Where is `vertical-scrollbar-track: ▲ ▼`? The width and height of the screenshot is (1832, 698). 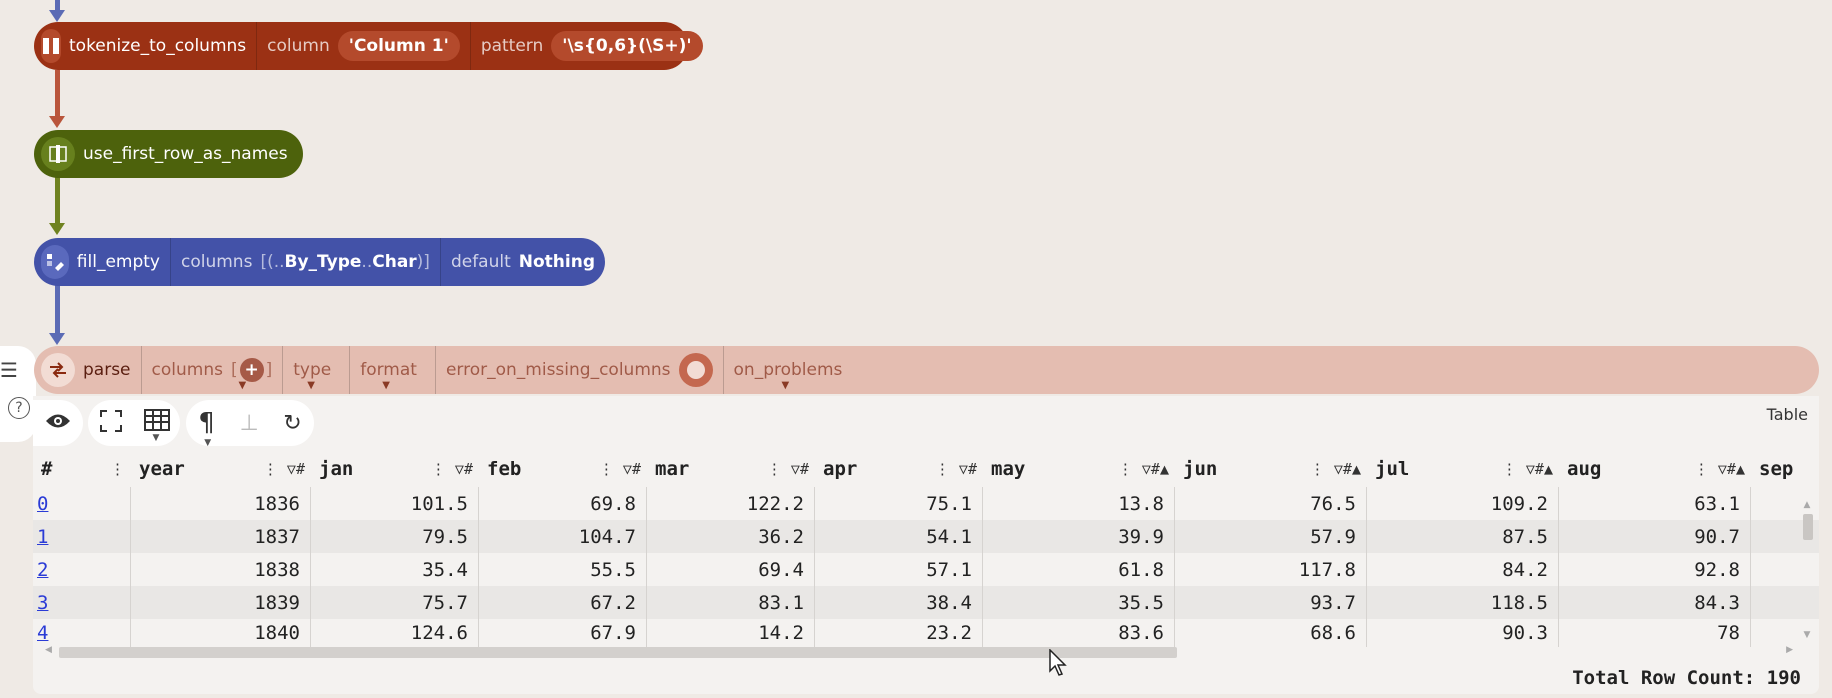 vertical-scrollbar-track: ▲ ▼ is located at coordinates (1807, 570).